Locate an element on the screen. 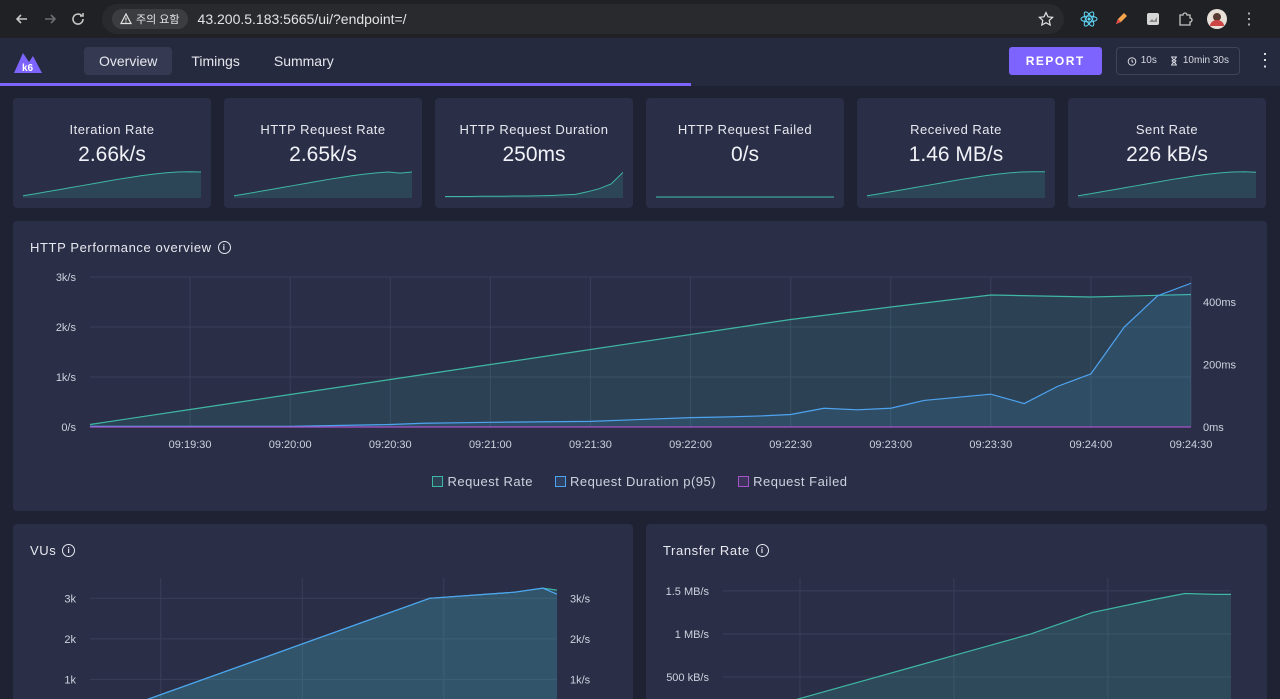  security-warning-chip: 주의 요함 is located at coordinates (150, 19).